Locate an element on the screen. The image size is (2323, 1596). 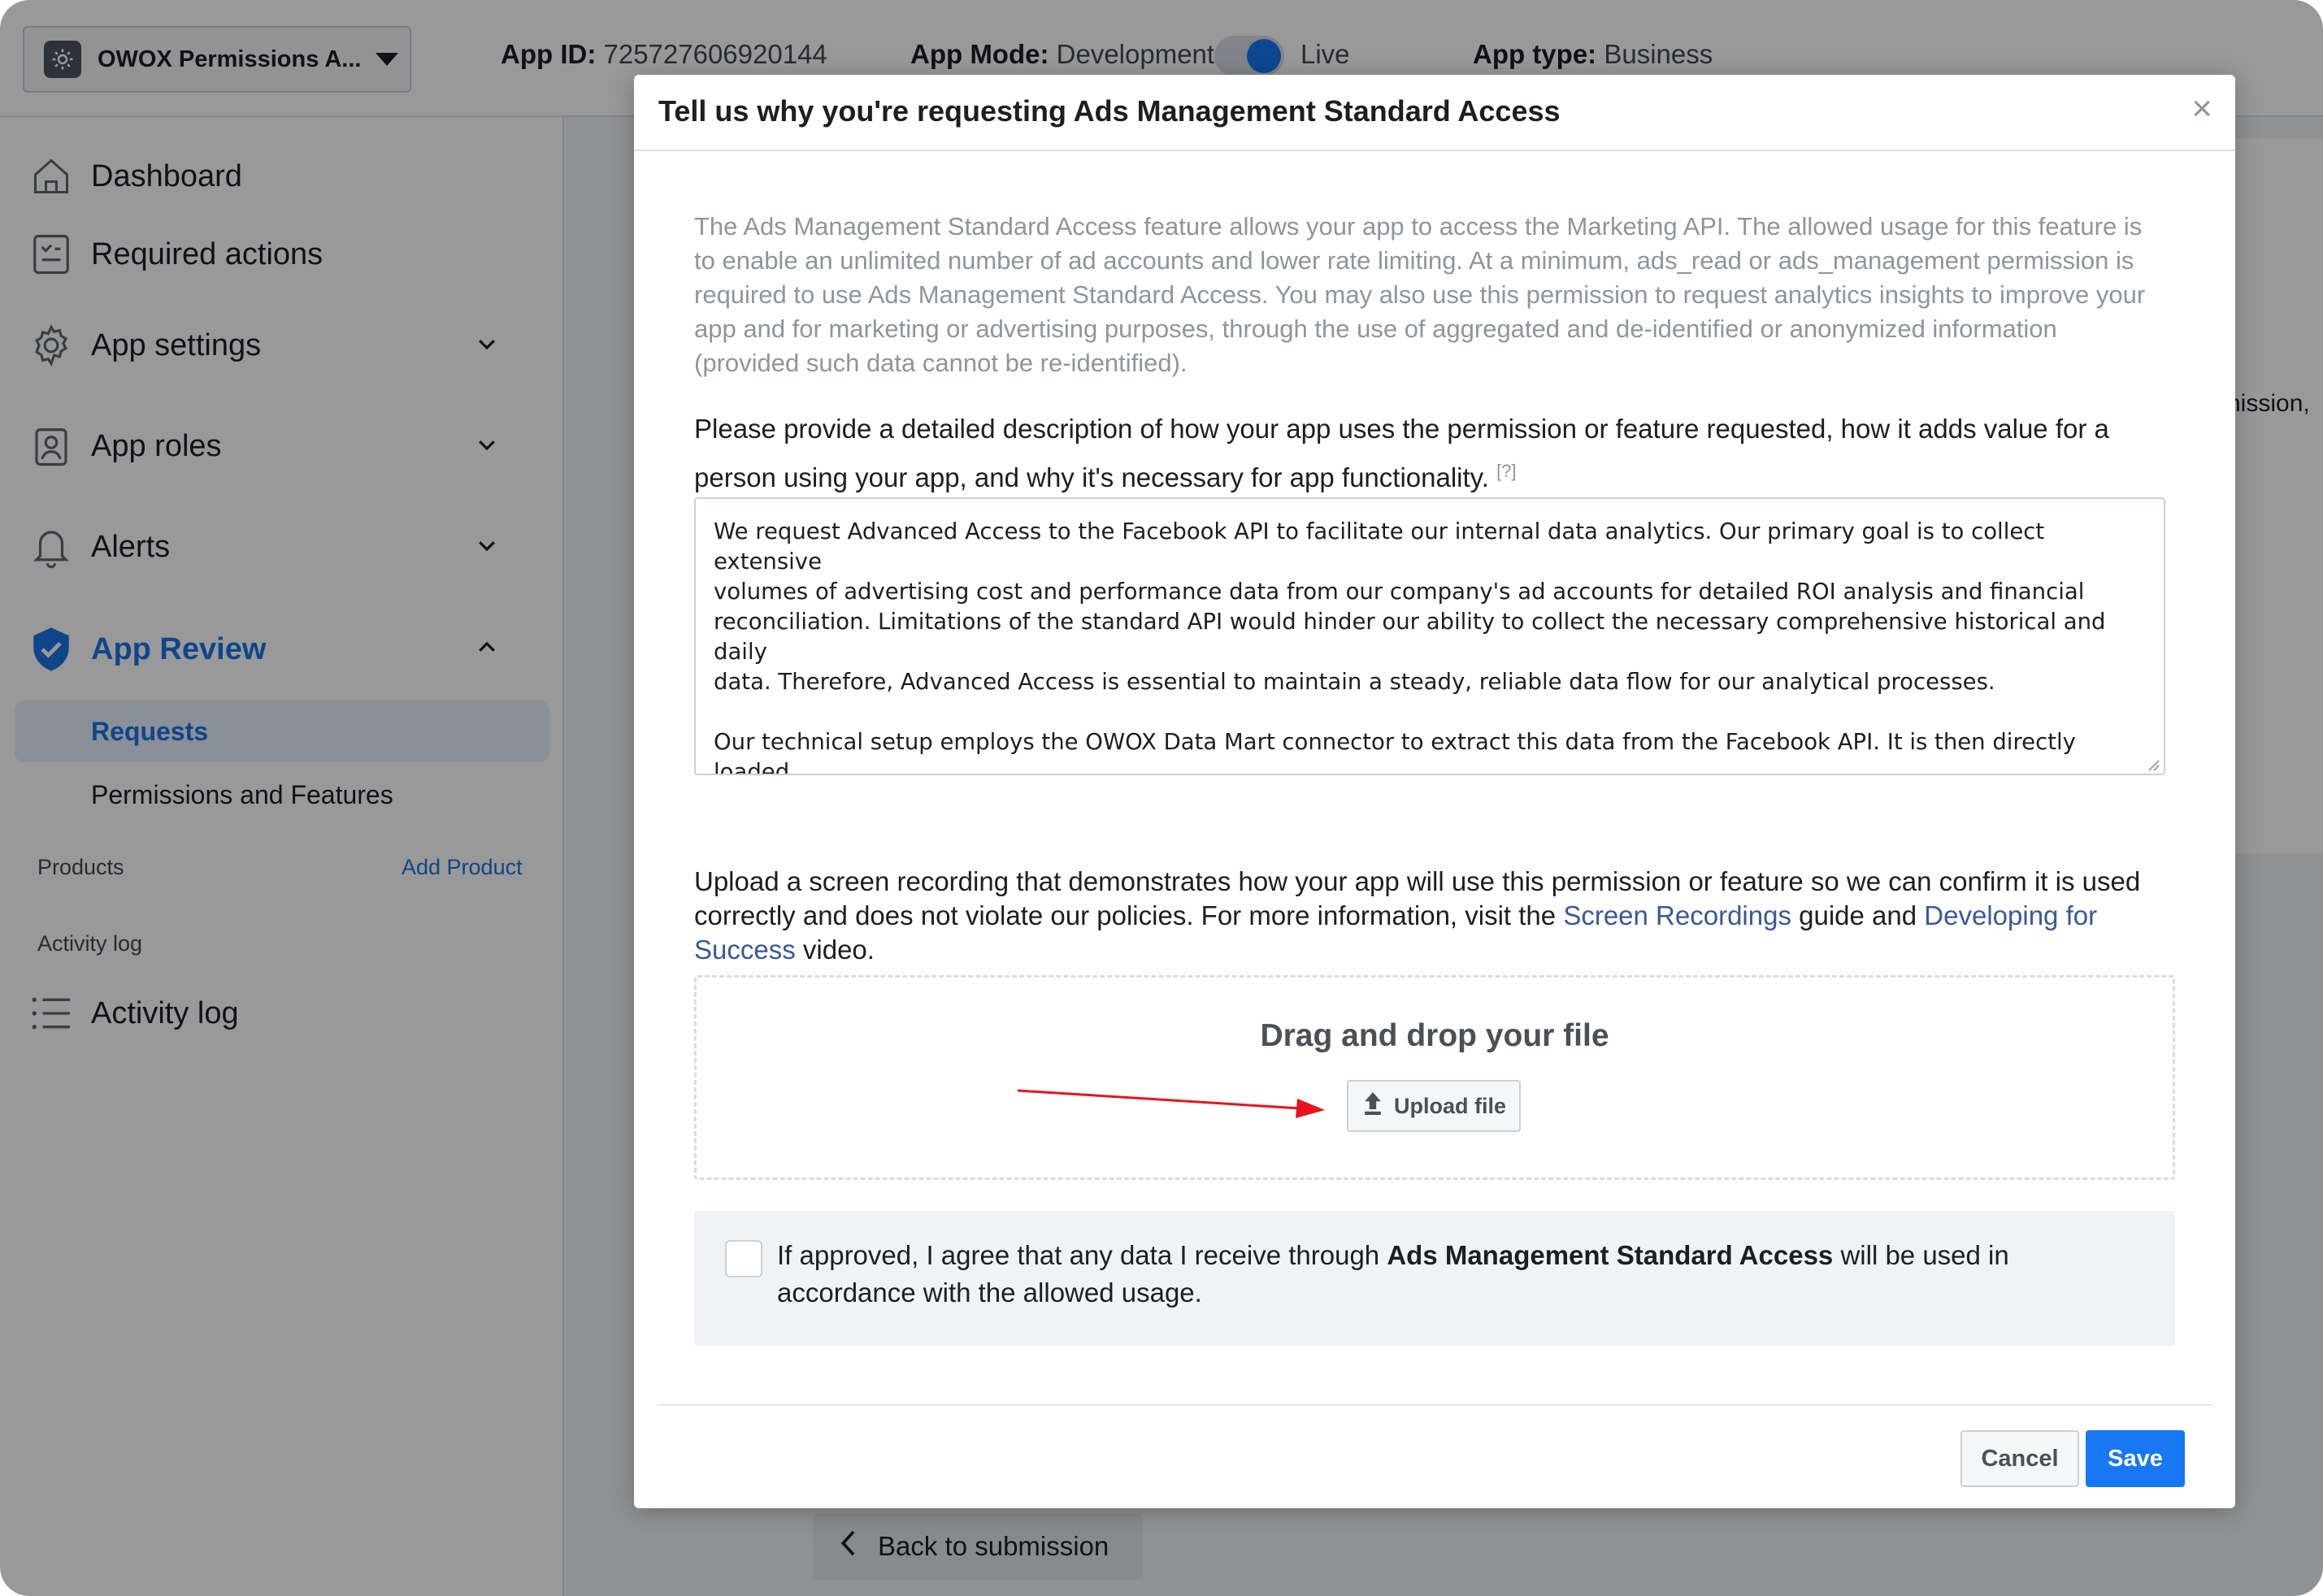
cancel-button: Cancel is located at coordinates (2019, 1458).